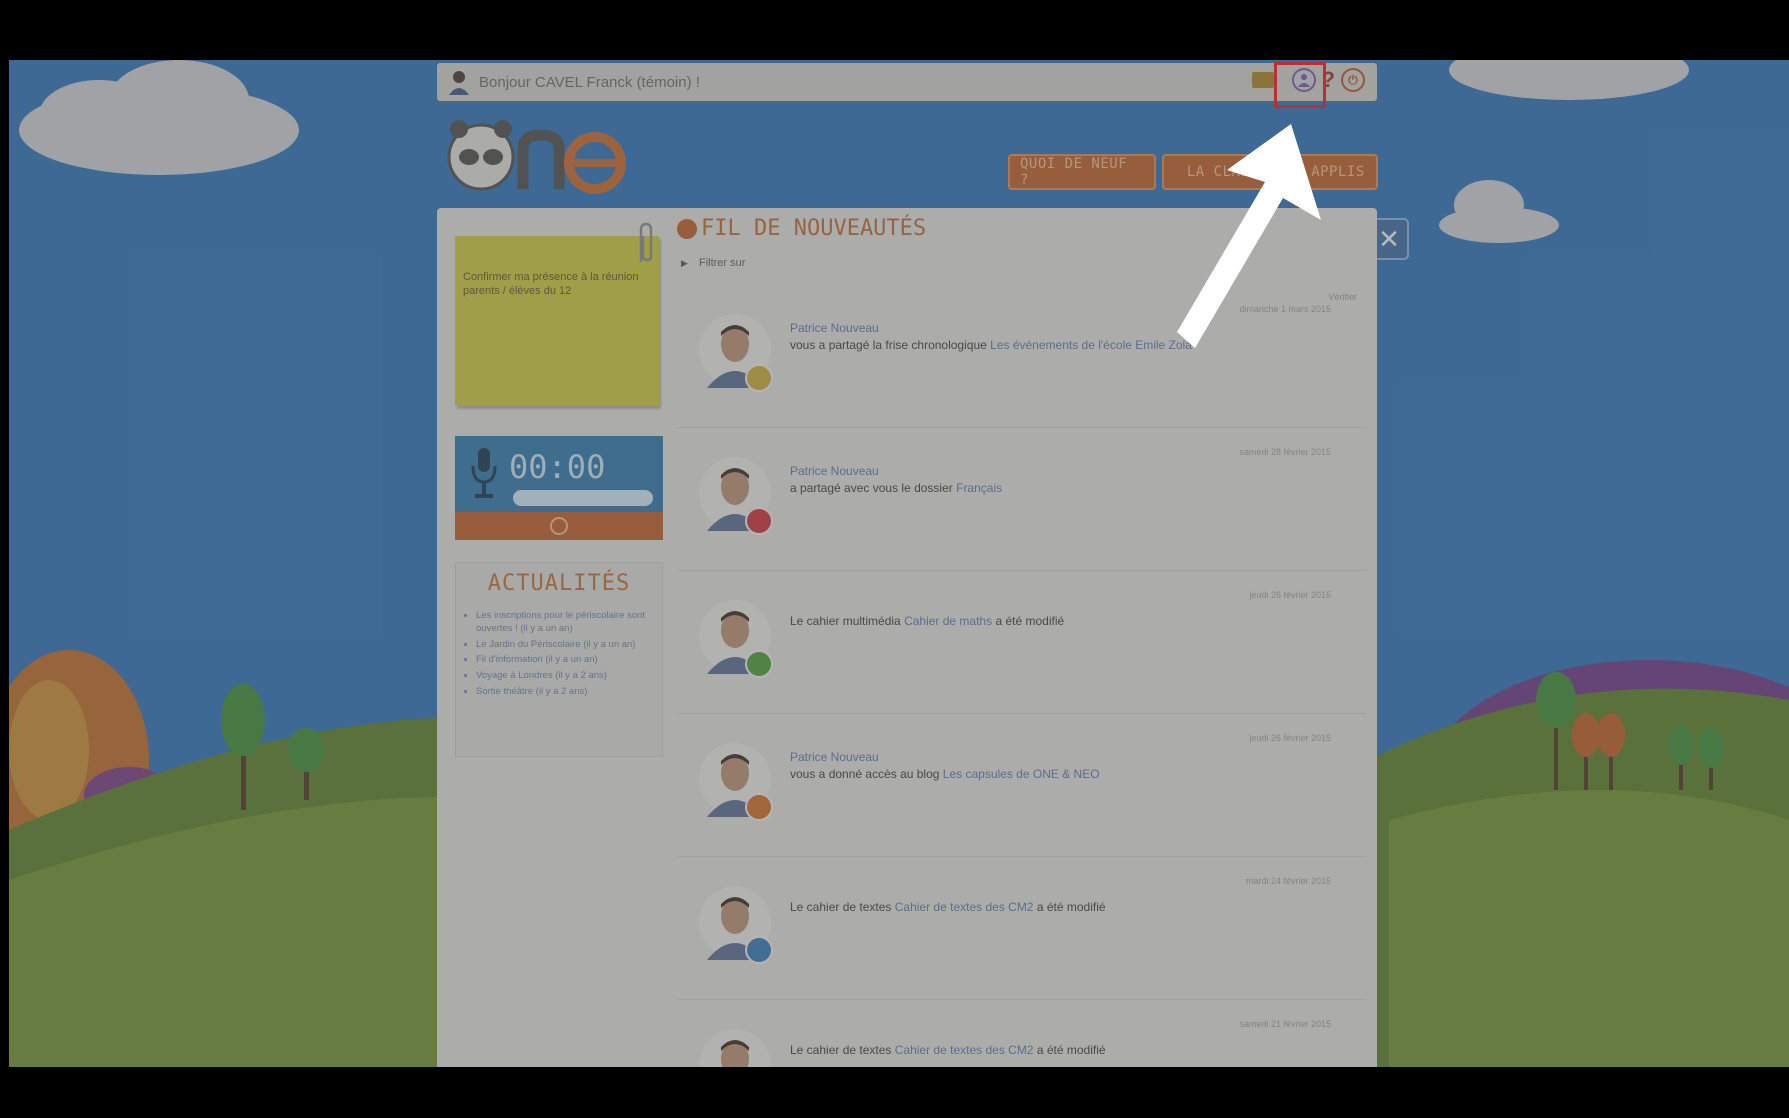  What do you see at coordinates (459, 82) in the screenshot?
I see `user-icon` at bounding box center [459, 82].